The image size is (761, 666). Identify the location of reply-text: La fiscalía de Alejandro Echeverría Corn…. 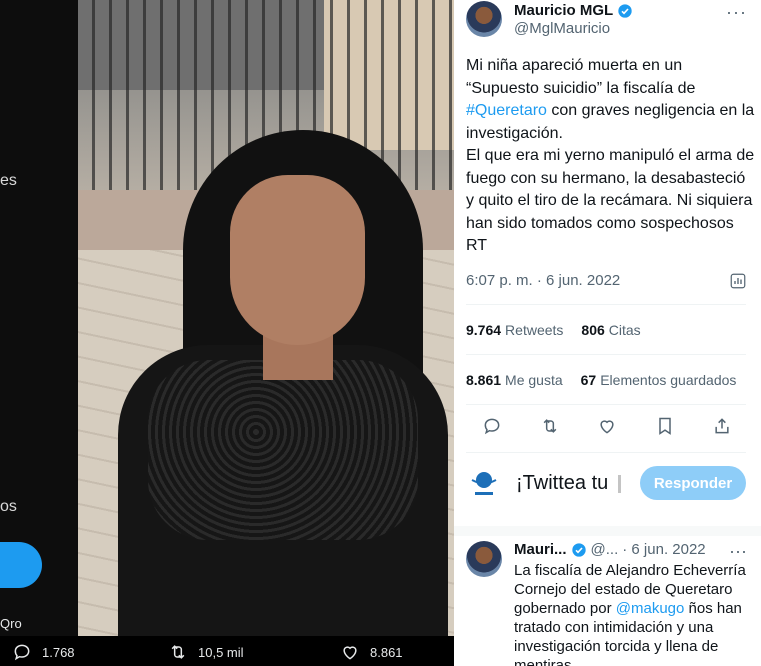
(634, 613).